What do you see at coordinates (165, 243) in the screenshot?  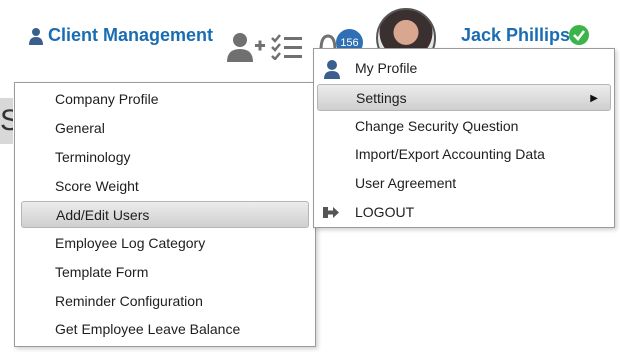 I see `menu-item-employee-log-category: Employee Log Category` at bounding box center [165, 243].